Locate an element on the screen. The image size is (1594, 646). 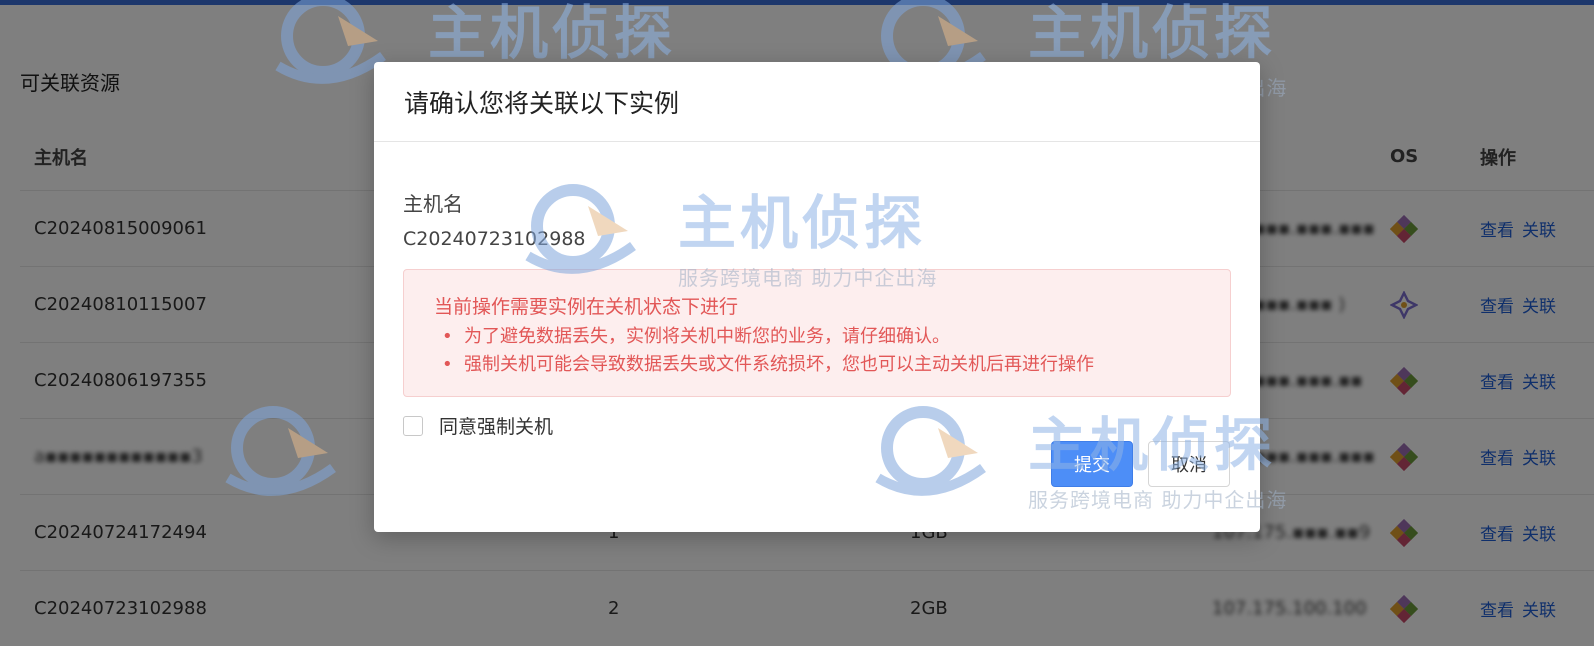
force-shutdown-row: 同意强制关机 is located at coordinates (478, 425).